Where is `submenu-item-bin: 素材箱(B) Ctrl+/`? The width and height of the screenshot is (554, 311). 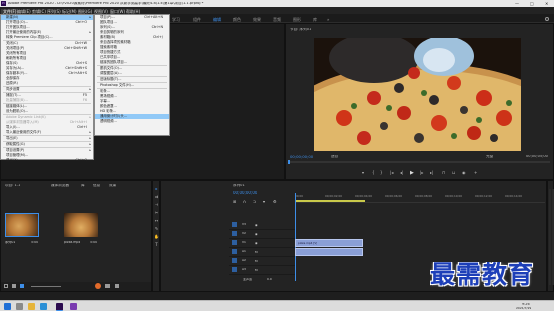
submenu-item-bin: 素材箱(B) Ctrl+/ is located at coordinates (132, 37).